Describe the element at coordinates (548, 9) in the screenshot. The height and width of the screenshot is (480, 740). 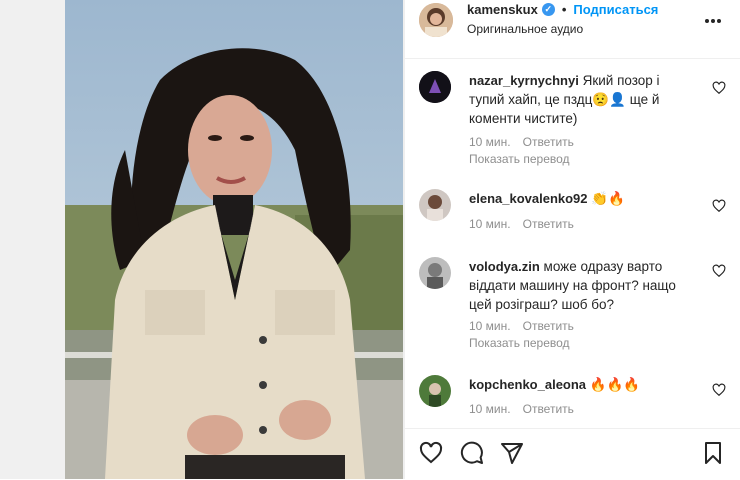
I see `verified-badge-icon: ✓` at that location.